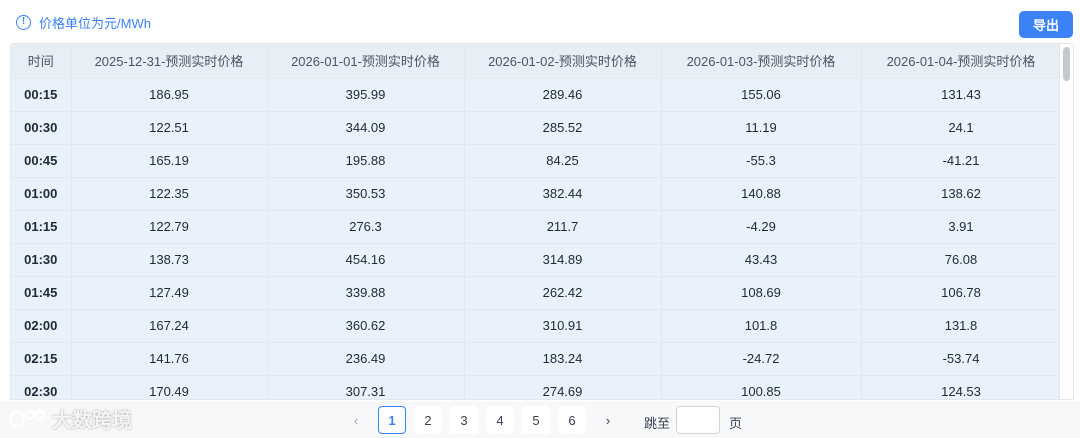 The image size is (1080, 438). Describe the element at coordinates (366, 326) in the screenshot. I see `price-cell: 360.62` at that location.